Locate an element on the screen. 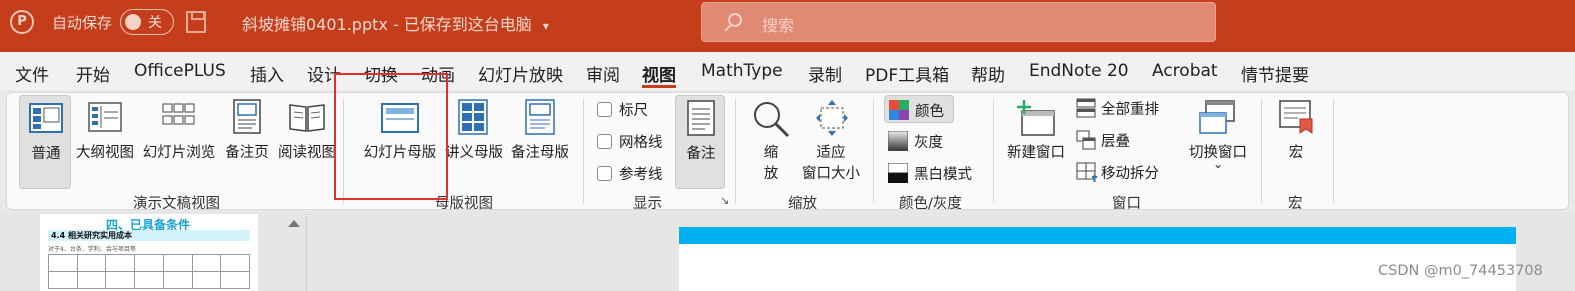  group-label-show: 显示 is located at coordinates (647, 204).